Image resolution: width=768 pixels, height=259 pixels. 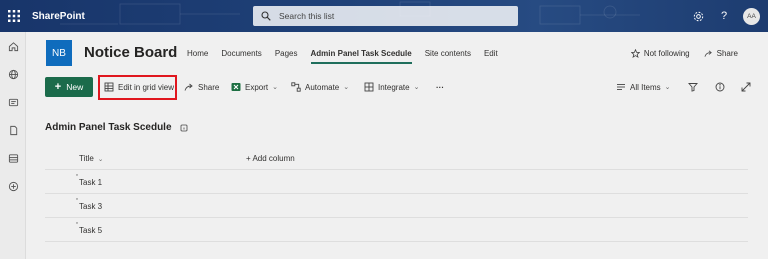 I want to click on export-button: Export ⌄, so click(x=254, y=87).